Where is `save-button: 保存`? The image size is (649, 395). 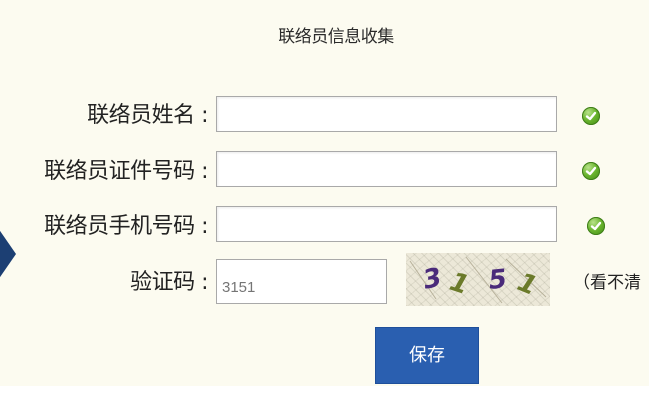
save-button: 保存 is located at coordinates (427, 355).